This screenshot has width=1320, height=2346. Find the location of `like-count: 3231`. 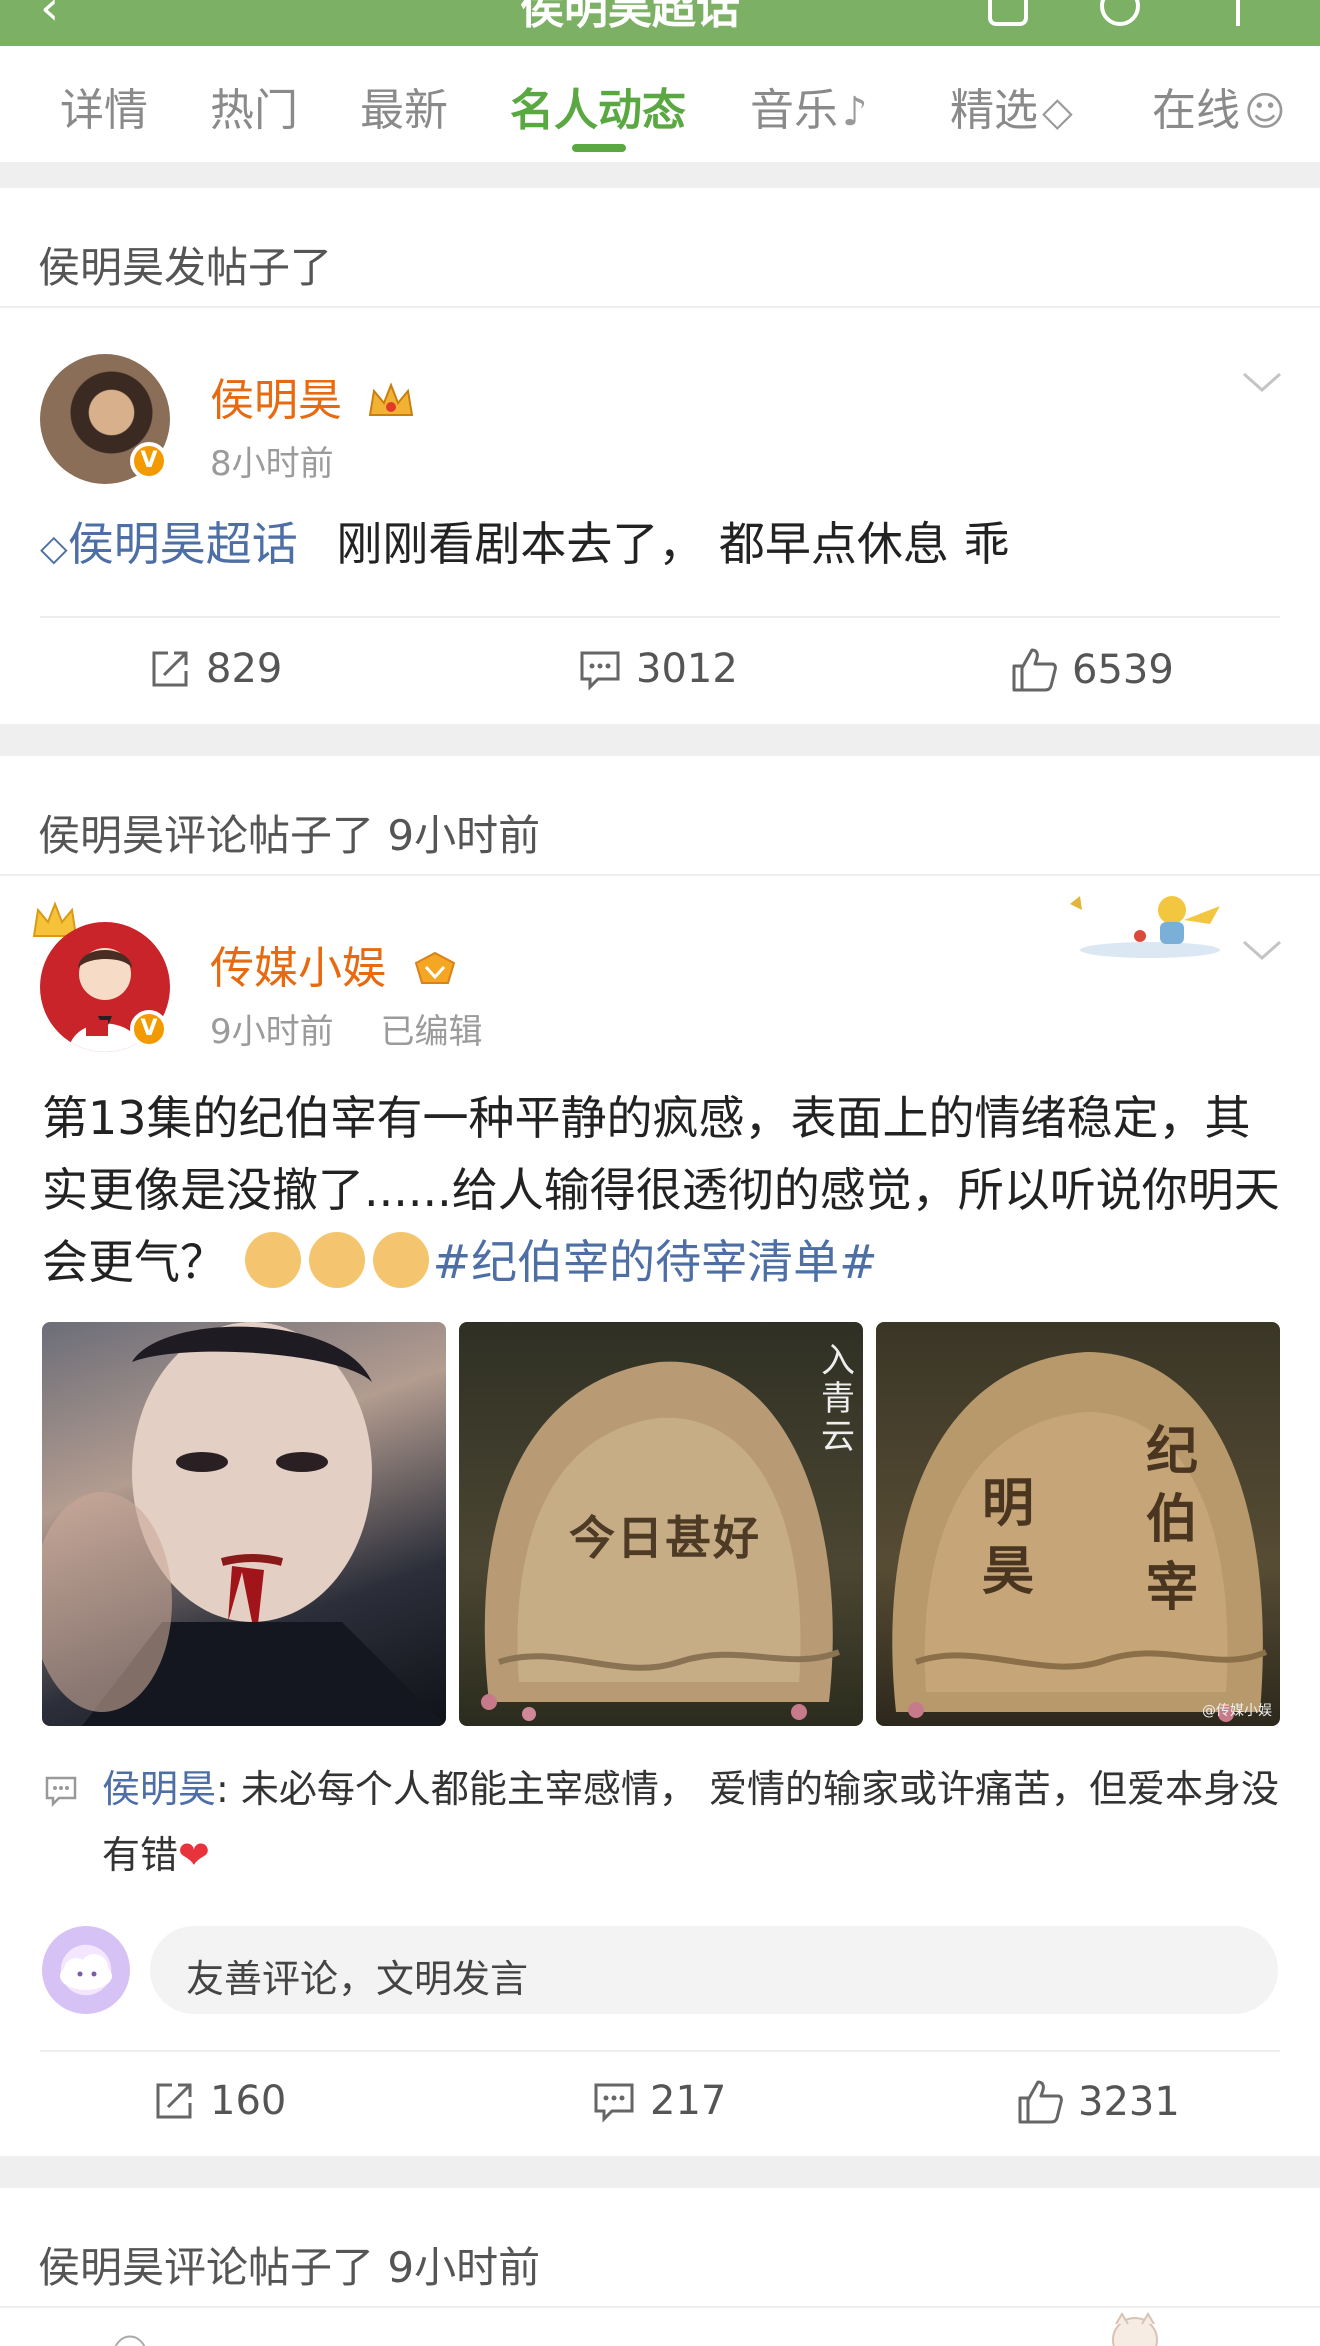

like-count: 3231 is located at coordinates (1129, 2102).